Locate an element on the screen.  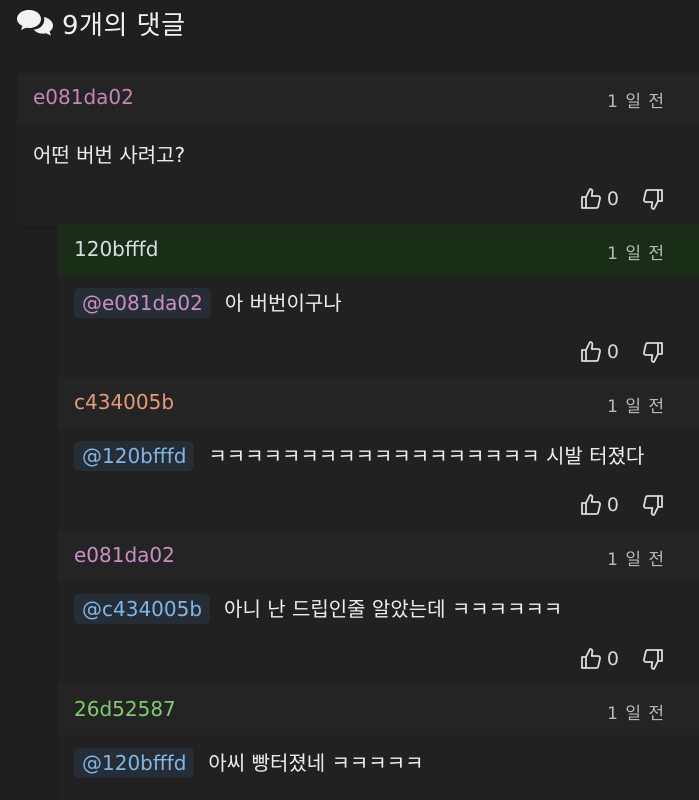
mention-tag: @e081da02 is located at coordinates (142, 303).